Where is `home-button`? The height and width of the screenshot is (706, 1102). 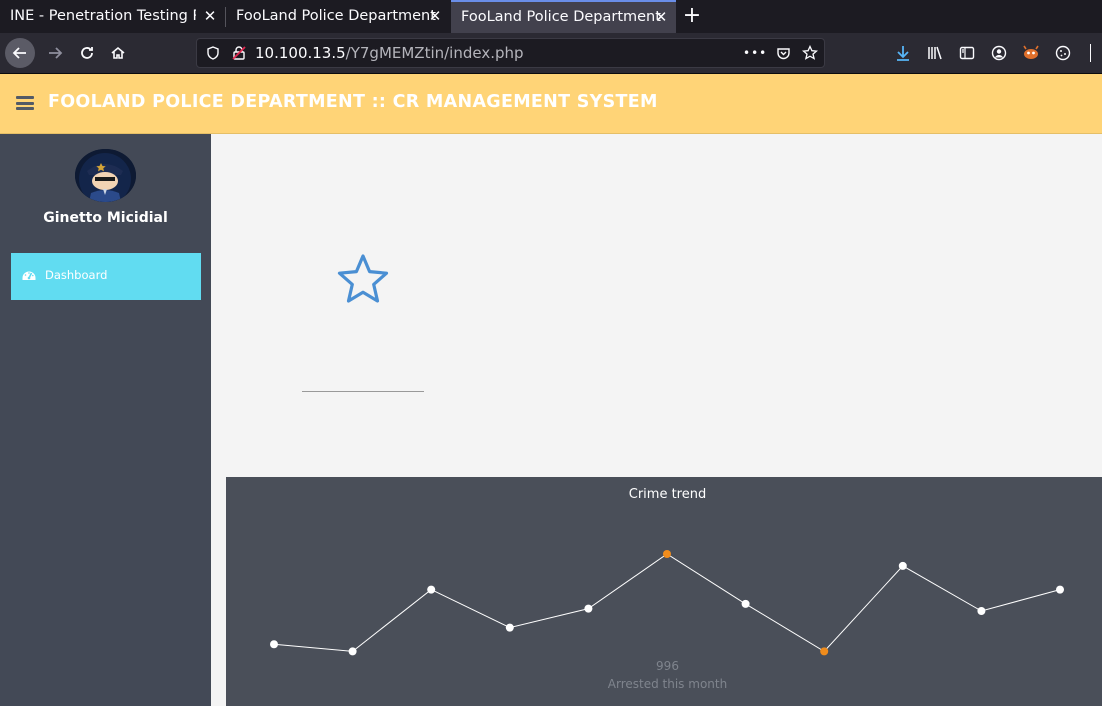
home-button is located at coordinates (118, 53).